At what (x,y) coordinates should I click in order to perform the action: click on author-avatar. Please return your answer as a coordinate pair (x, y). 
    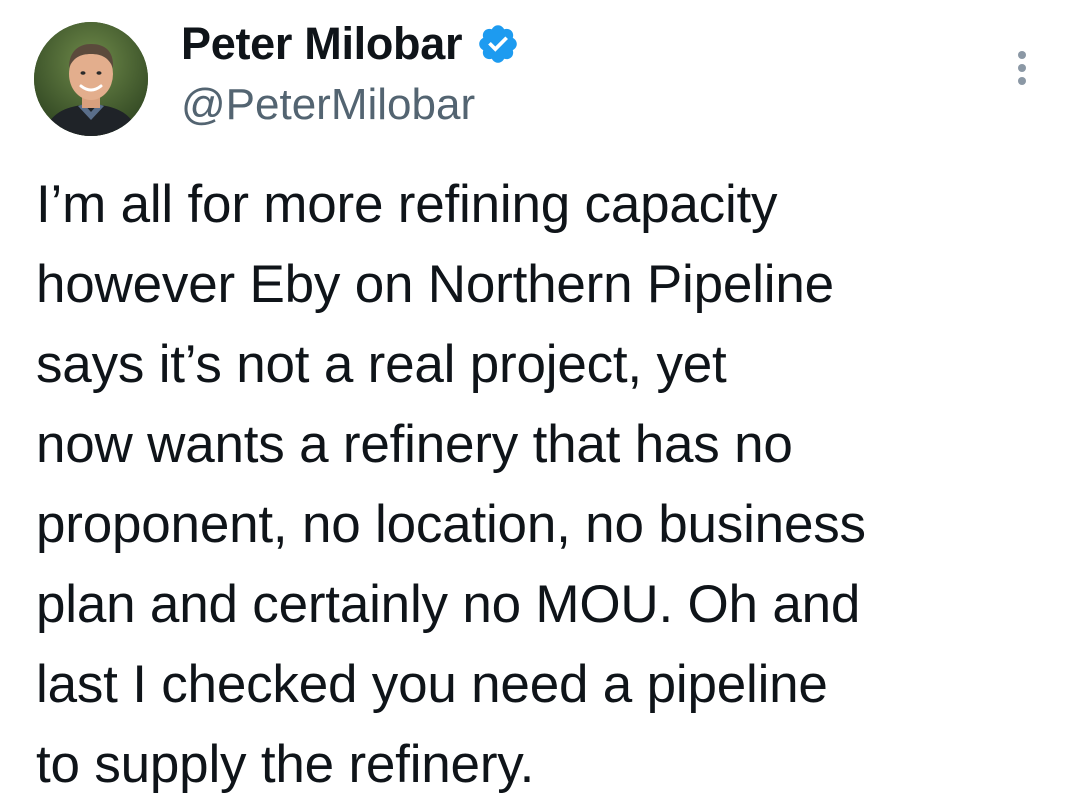
    Looking at the image, I should click on (91, 79).